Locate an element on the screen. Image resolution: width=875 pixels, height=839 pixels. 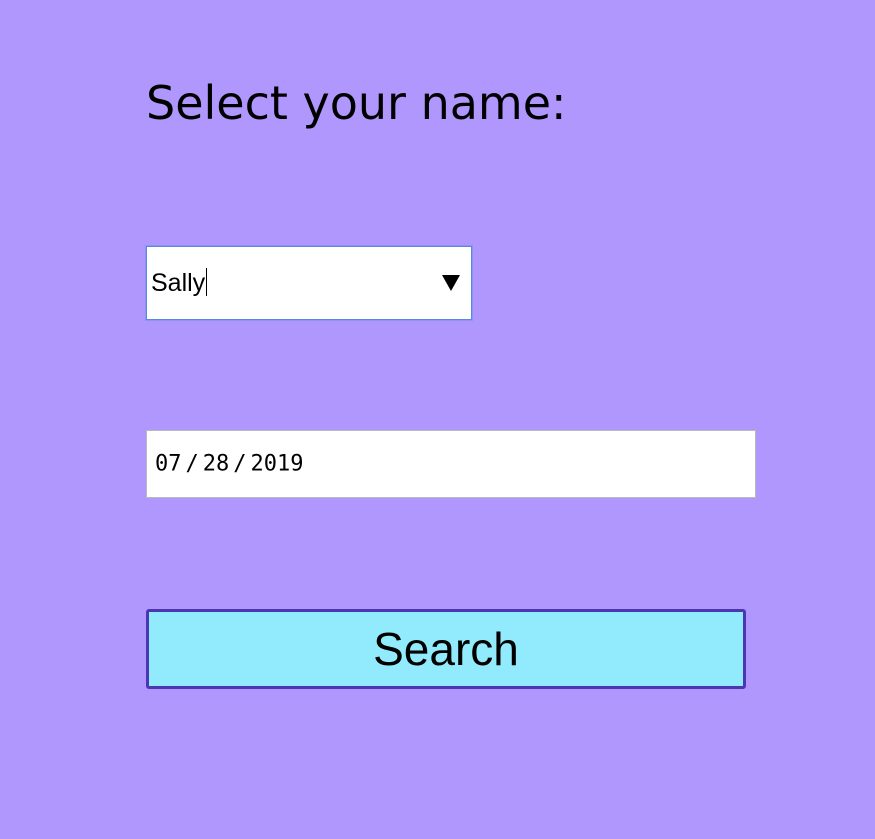
page-heading: Select your name: is located at coordinates (356, 103).